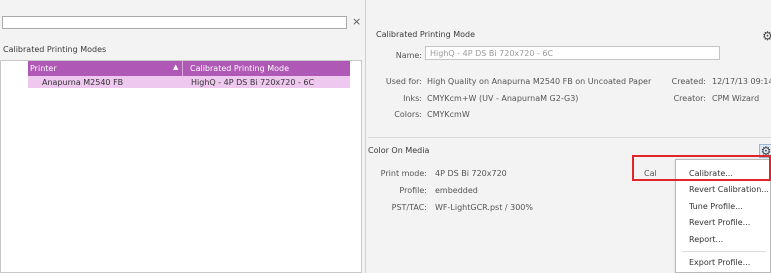  Describe the element at coordinates (650, 173) in the screenshot. I see `calibration-label-partial: Cal` at that location.